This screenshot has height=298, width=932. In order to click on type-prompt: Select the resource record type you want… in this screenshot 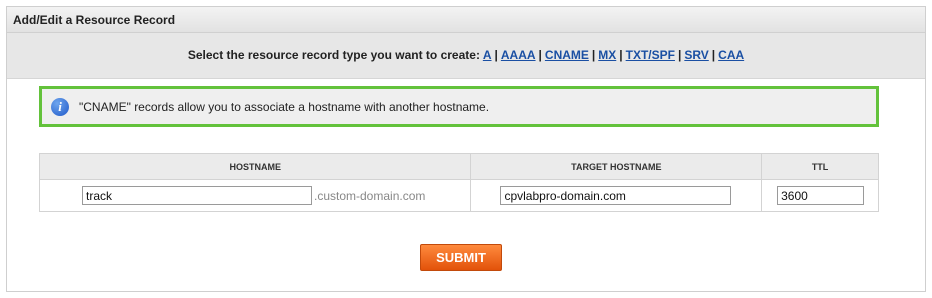, I will do `click(333, 55)`.